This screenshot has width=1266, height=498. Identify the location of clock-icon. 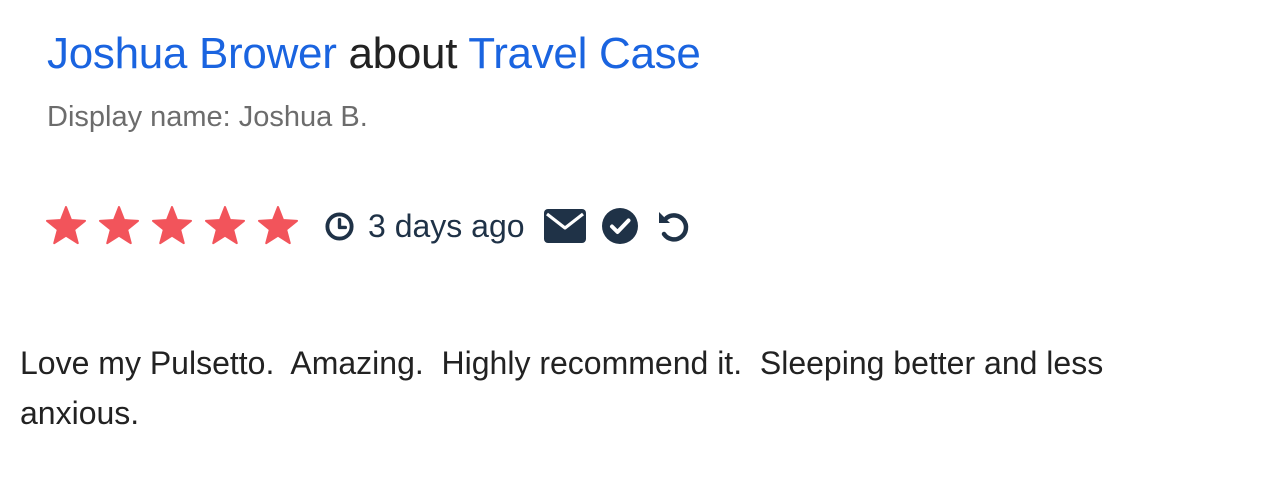
(339, 226).